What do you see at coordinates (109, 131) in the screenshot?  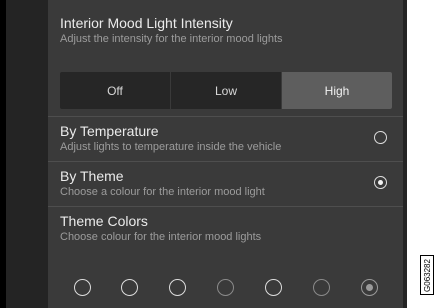 I see `by-temperature-title: By Temperature` at bounding box center [109, 131].